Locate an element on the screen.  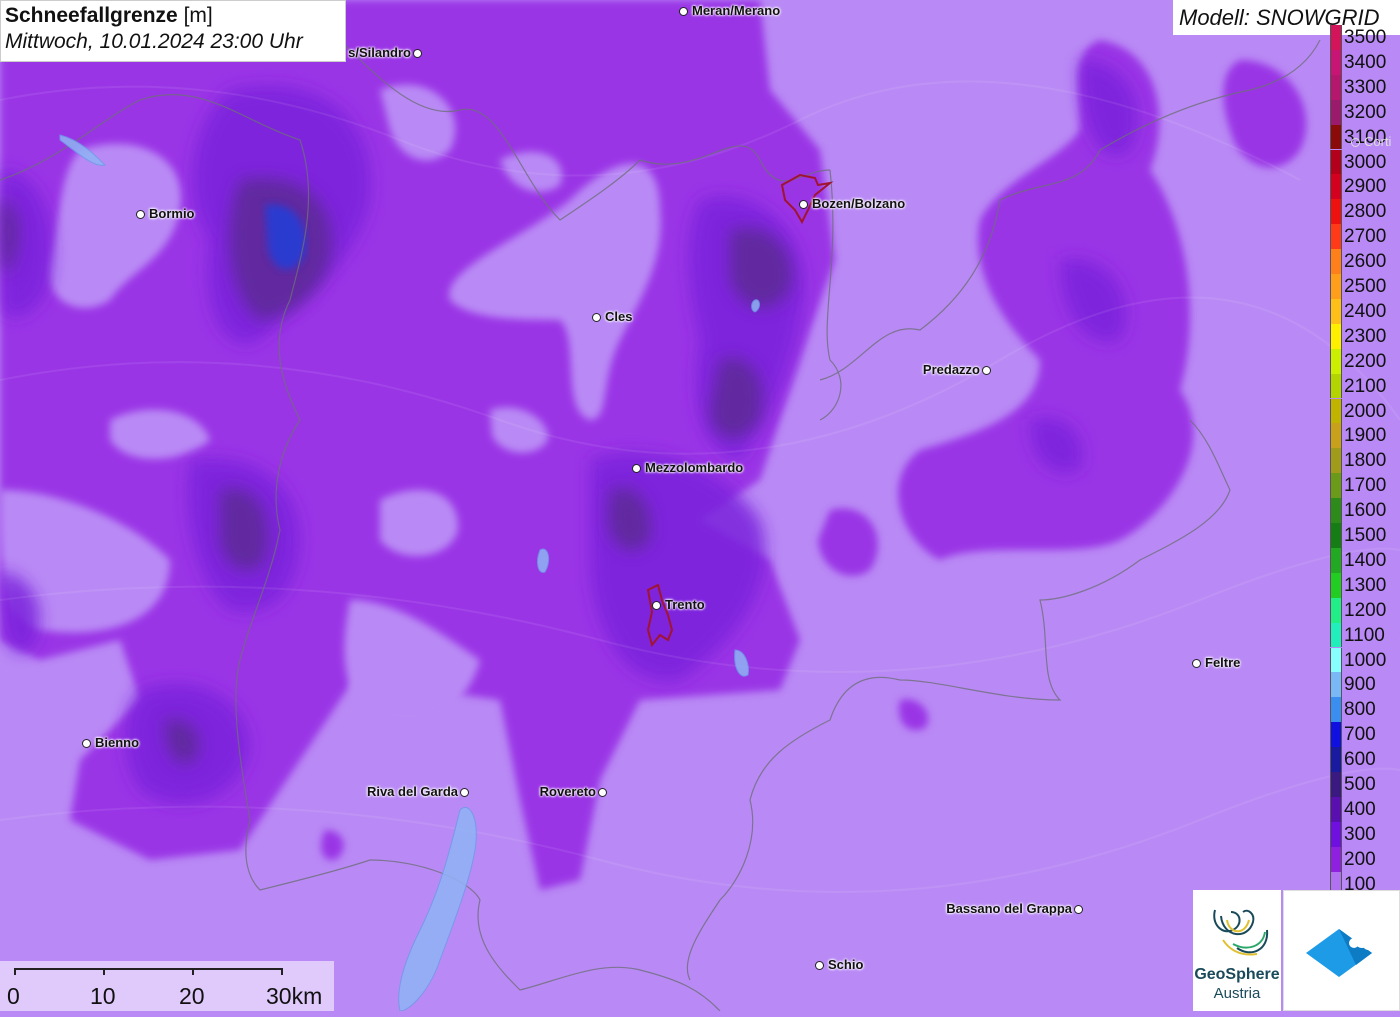
legend-entry: 3500 is located at coordinates (1364, 37).